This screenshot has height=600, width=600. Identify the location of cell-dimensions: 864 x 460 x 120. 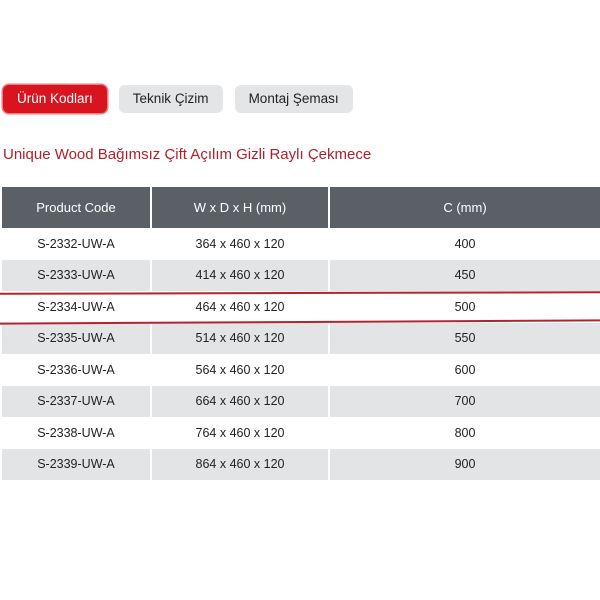
(240, 464).